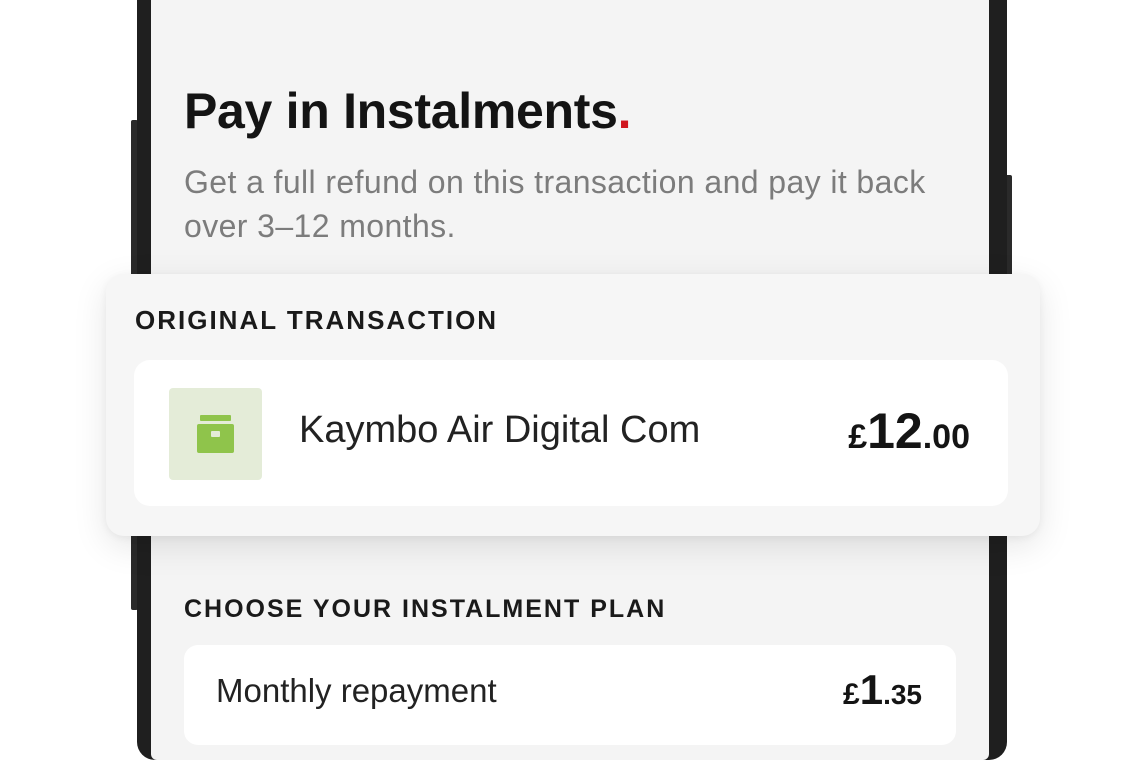  Describe the element at coordinates (425, 609) in the screenshot. I see `instalment-plan-label: CHOOSE YOUR INSTALMENT PLAN` at that location.